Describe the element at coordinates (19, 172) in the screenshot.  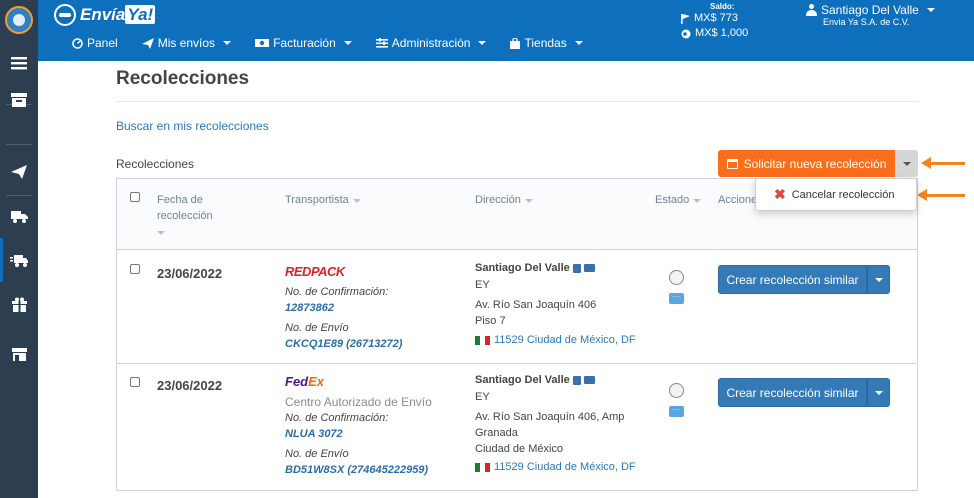
I see `send-icon` at that location.